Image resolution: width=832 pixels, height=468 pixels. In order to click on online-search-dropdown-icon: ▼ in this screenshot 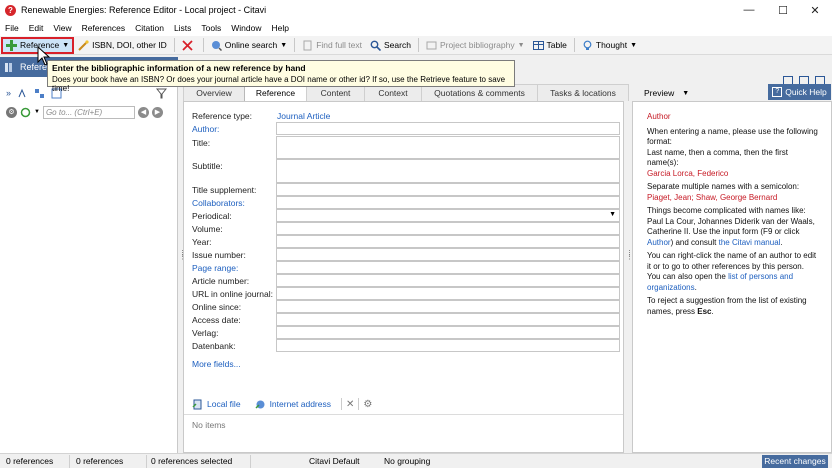, I will do `click(283, 45)`.